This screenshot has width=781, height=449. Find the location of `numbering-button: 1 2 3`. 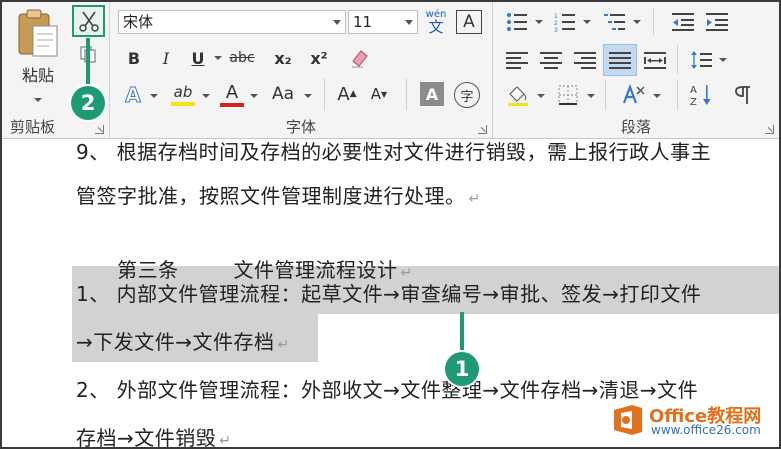

numbering-button: 1 2 3 is located at coordinates (565, 22).